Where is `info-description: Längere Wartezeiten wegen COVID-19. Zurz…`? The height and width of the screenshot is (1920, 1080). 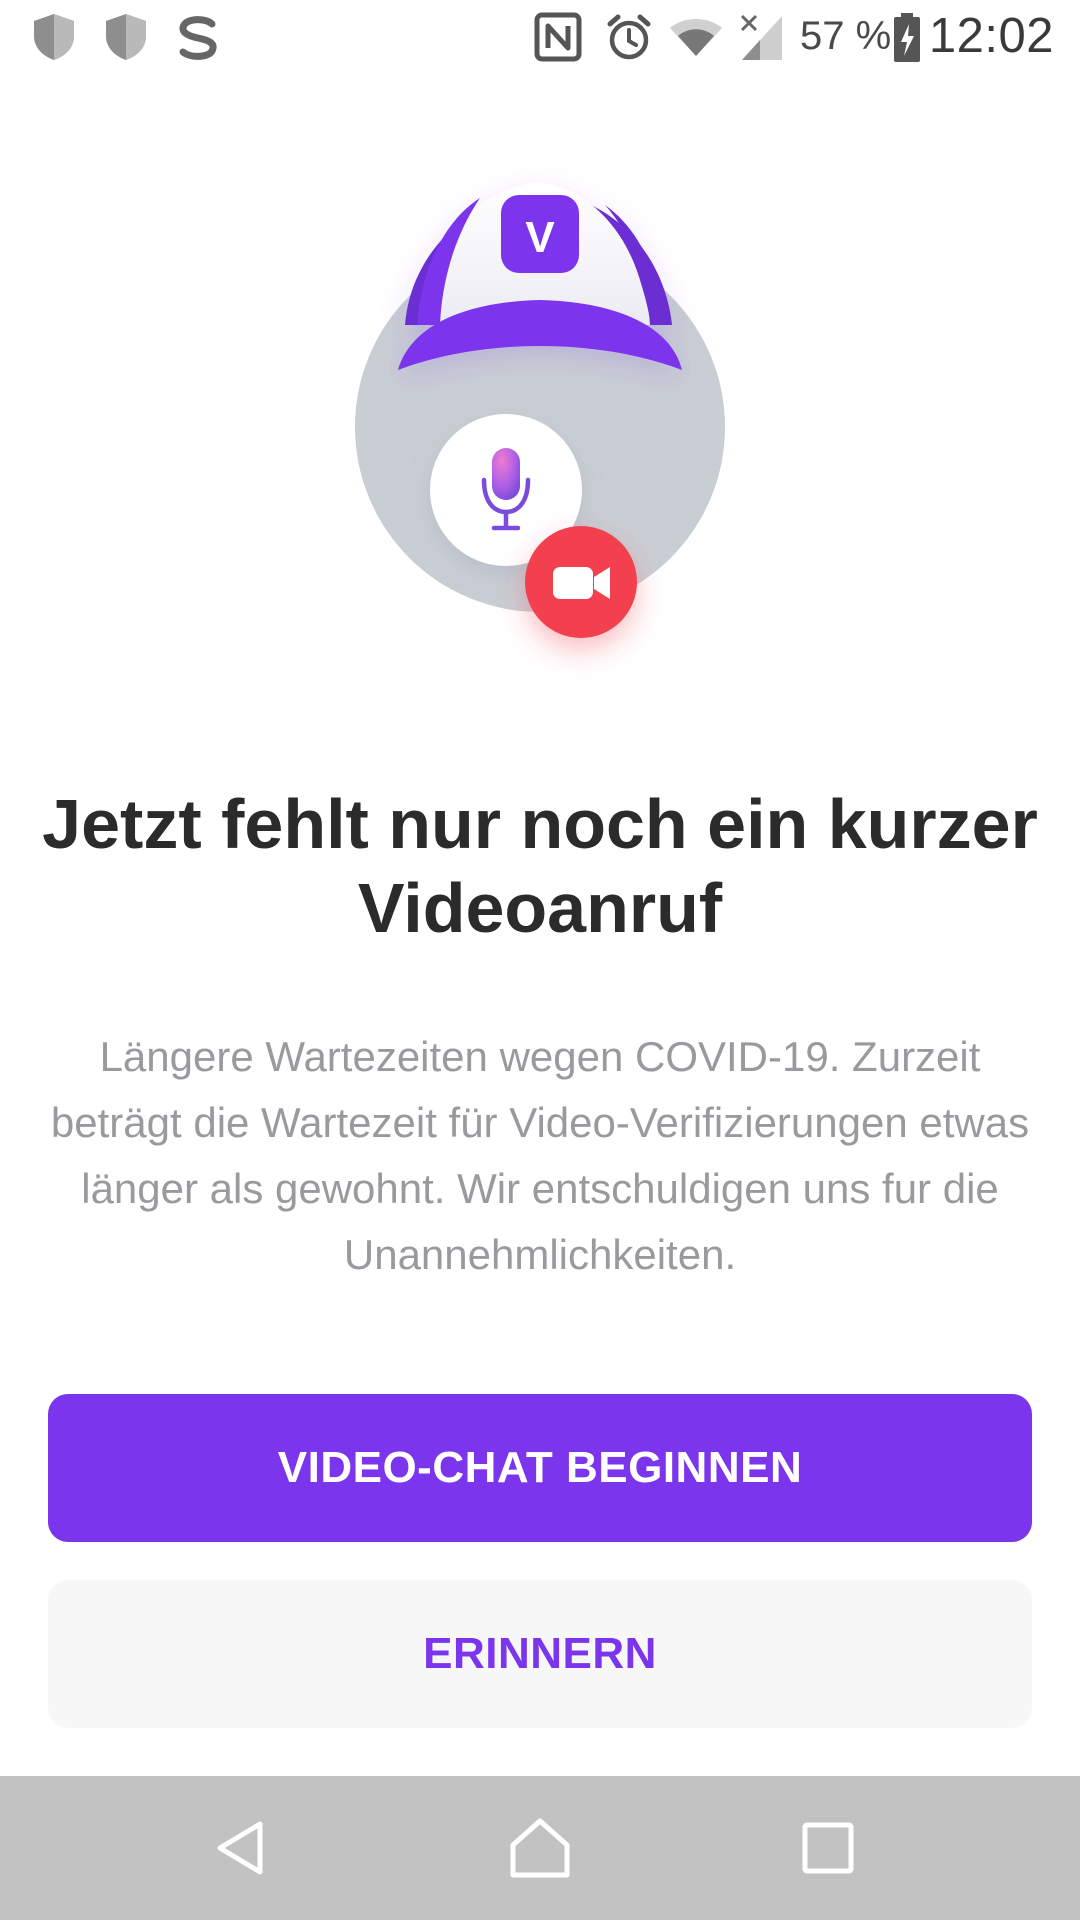 info-description: Längere Wartezeiten wegen COVID-19. Zurz… is located at coordinates (540, 1155).